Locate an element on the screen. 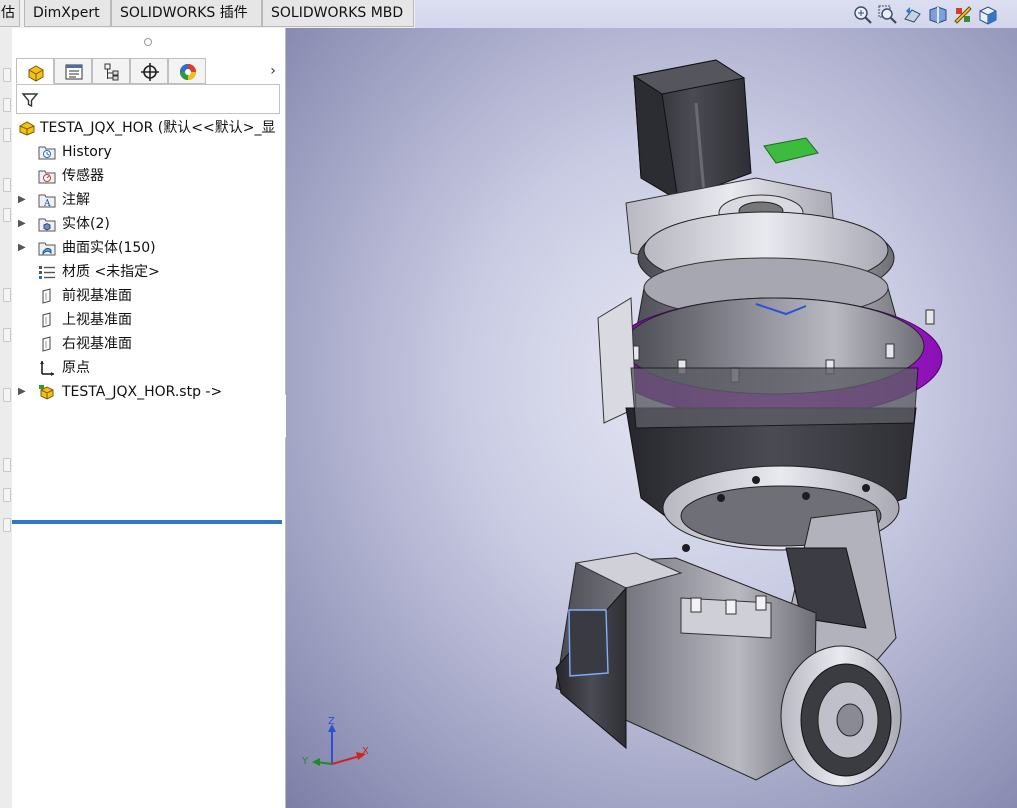 Image resolution: width=1017 pixels, height=808 pixels. tree-filter-bar is located at coordinates (148, 99).